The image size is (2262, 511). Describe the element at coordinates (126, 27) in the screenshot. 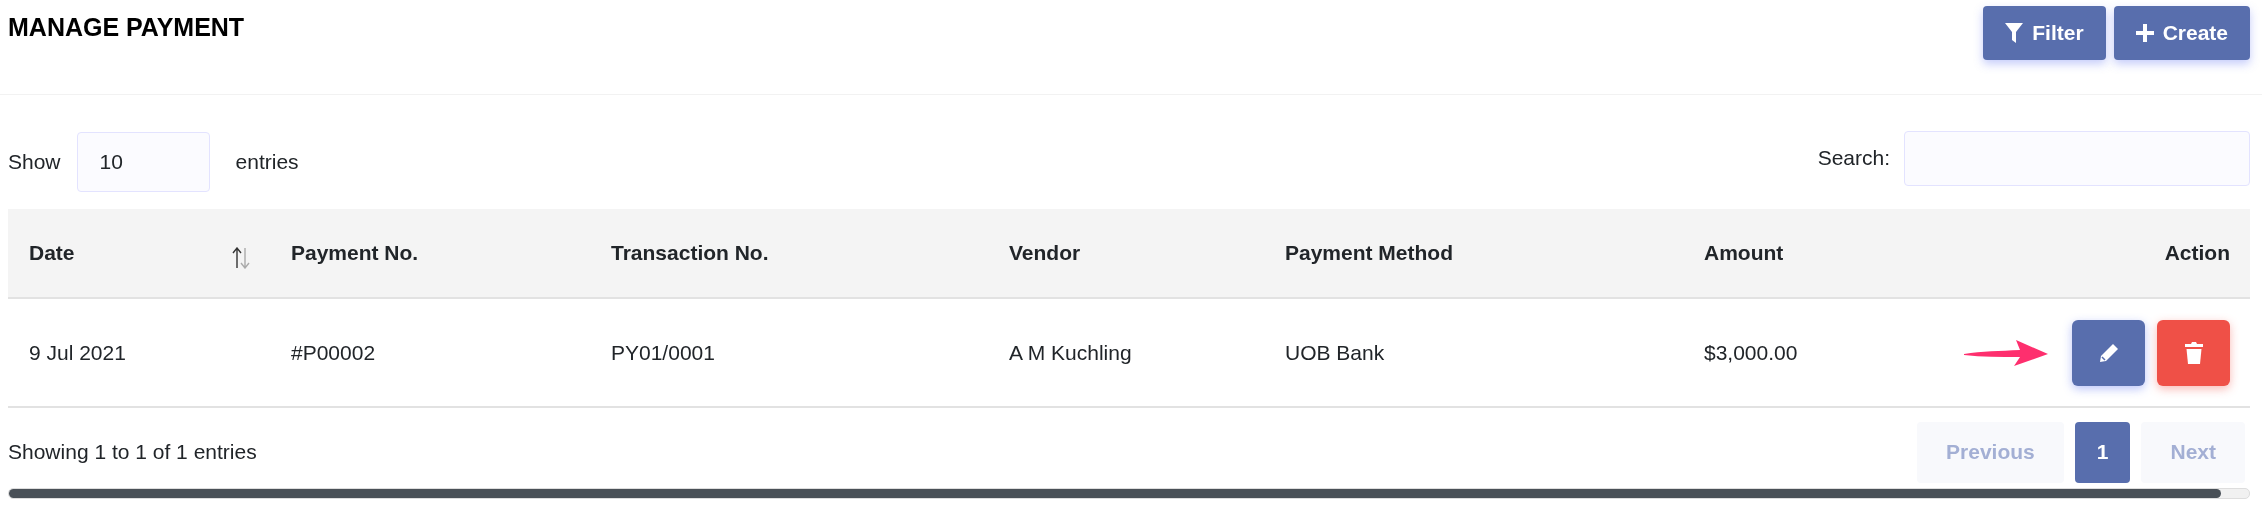

I see `page-title: MANAGE PAYMENT` at that location.